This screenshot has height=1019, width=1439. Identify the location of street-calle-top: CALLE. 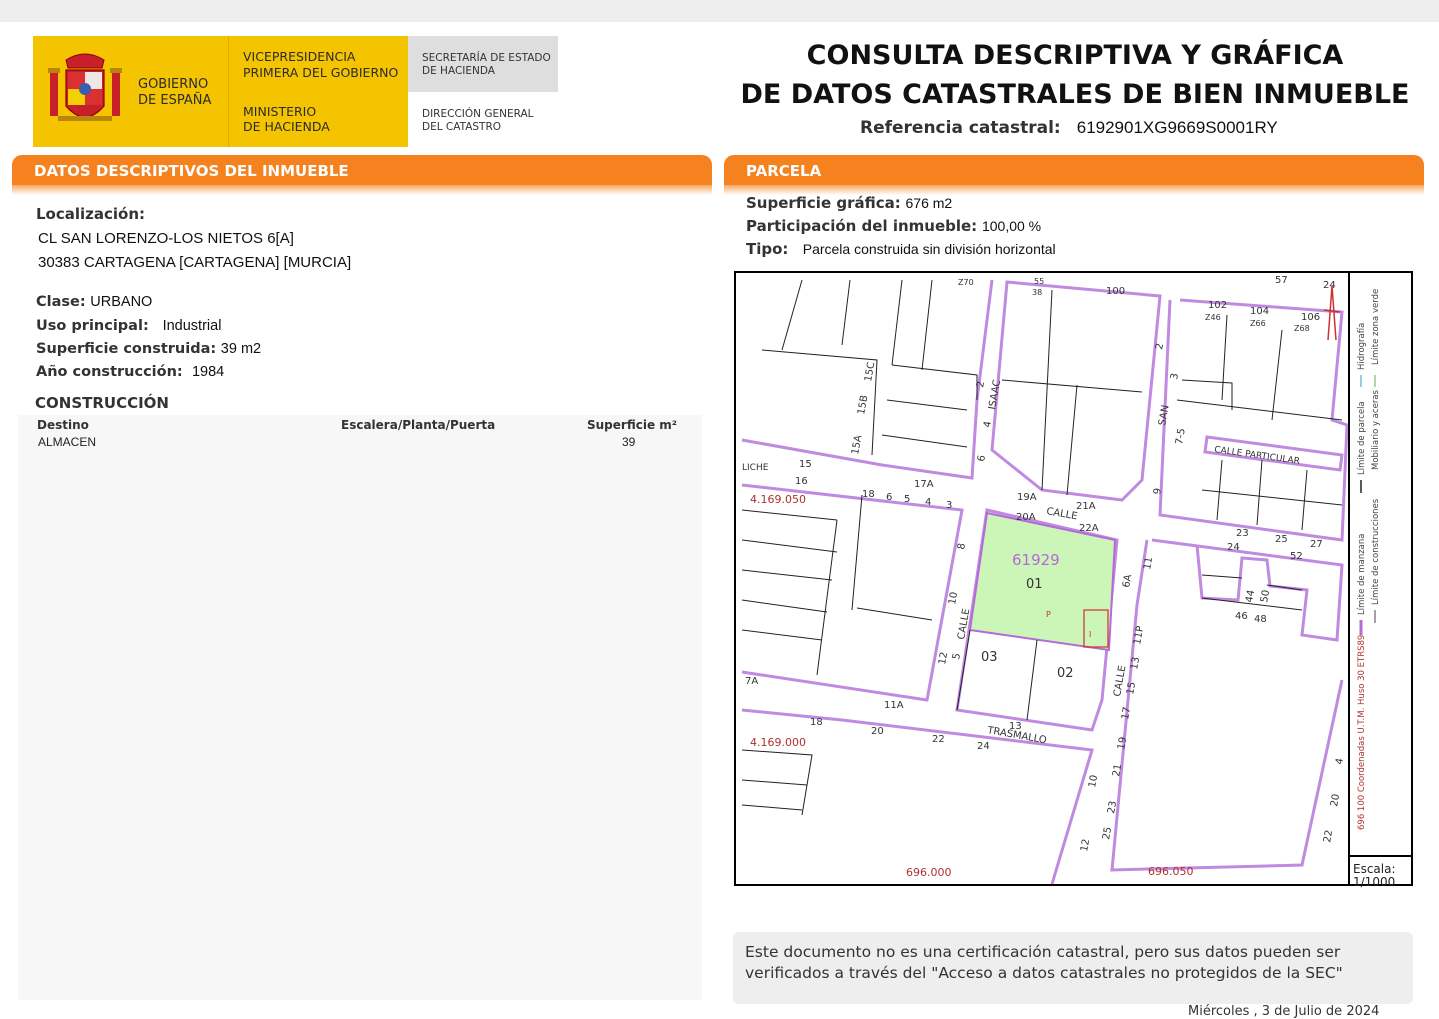
(1061, 514).